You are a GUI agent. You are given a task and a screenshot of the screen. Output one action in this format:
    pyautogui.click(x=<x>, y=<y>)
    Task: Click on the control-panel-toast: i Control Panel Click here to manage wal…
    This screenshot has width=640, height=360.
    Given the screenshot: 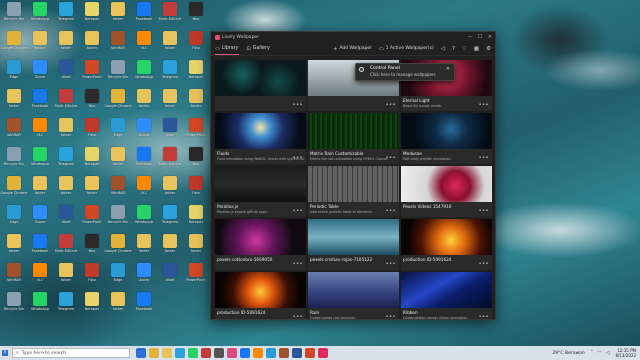 What is the action you would take?
    pyautogui.click(x=405, y=72)
    